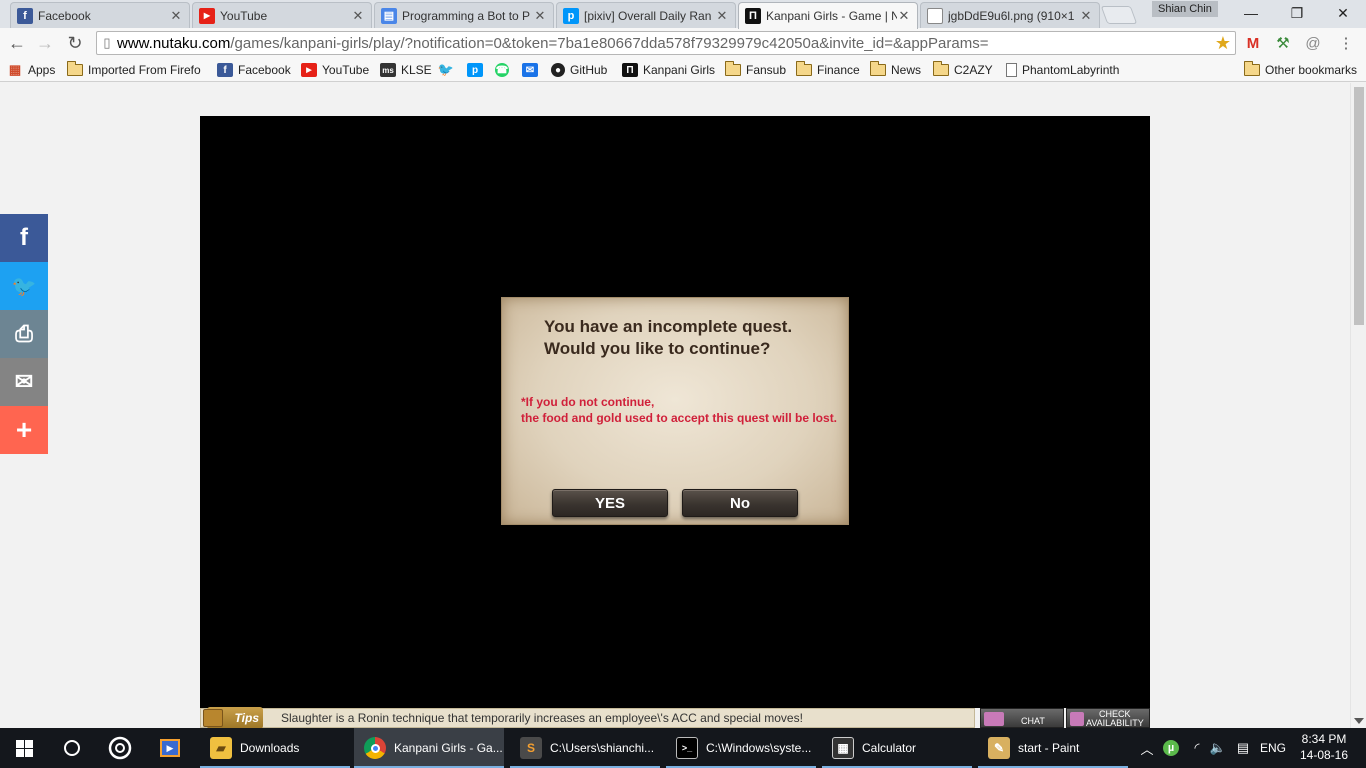  What do you see at coordinates (1359, 721) in the screenshot?
I see `scroll-down-icon` at bounding box center [1359, 721].